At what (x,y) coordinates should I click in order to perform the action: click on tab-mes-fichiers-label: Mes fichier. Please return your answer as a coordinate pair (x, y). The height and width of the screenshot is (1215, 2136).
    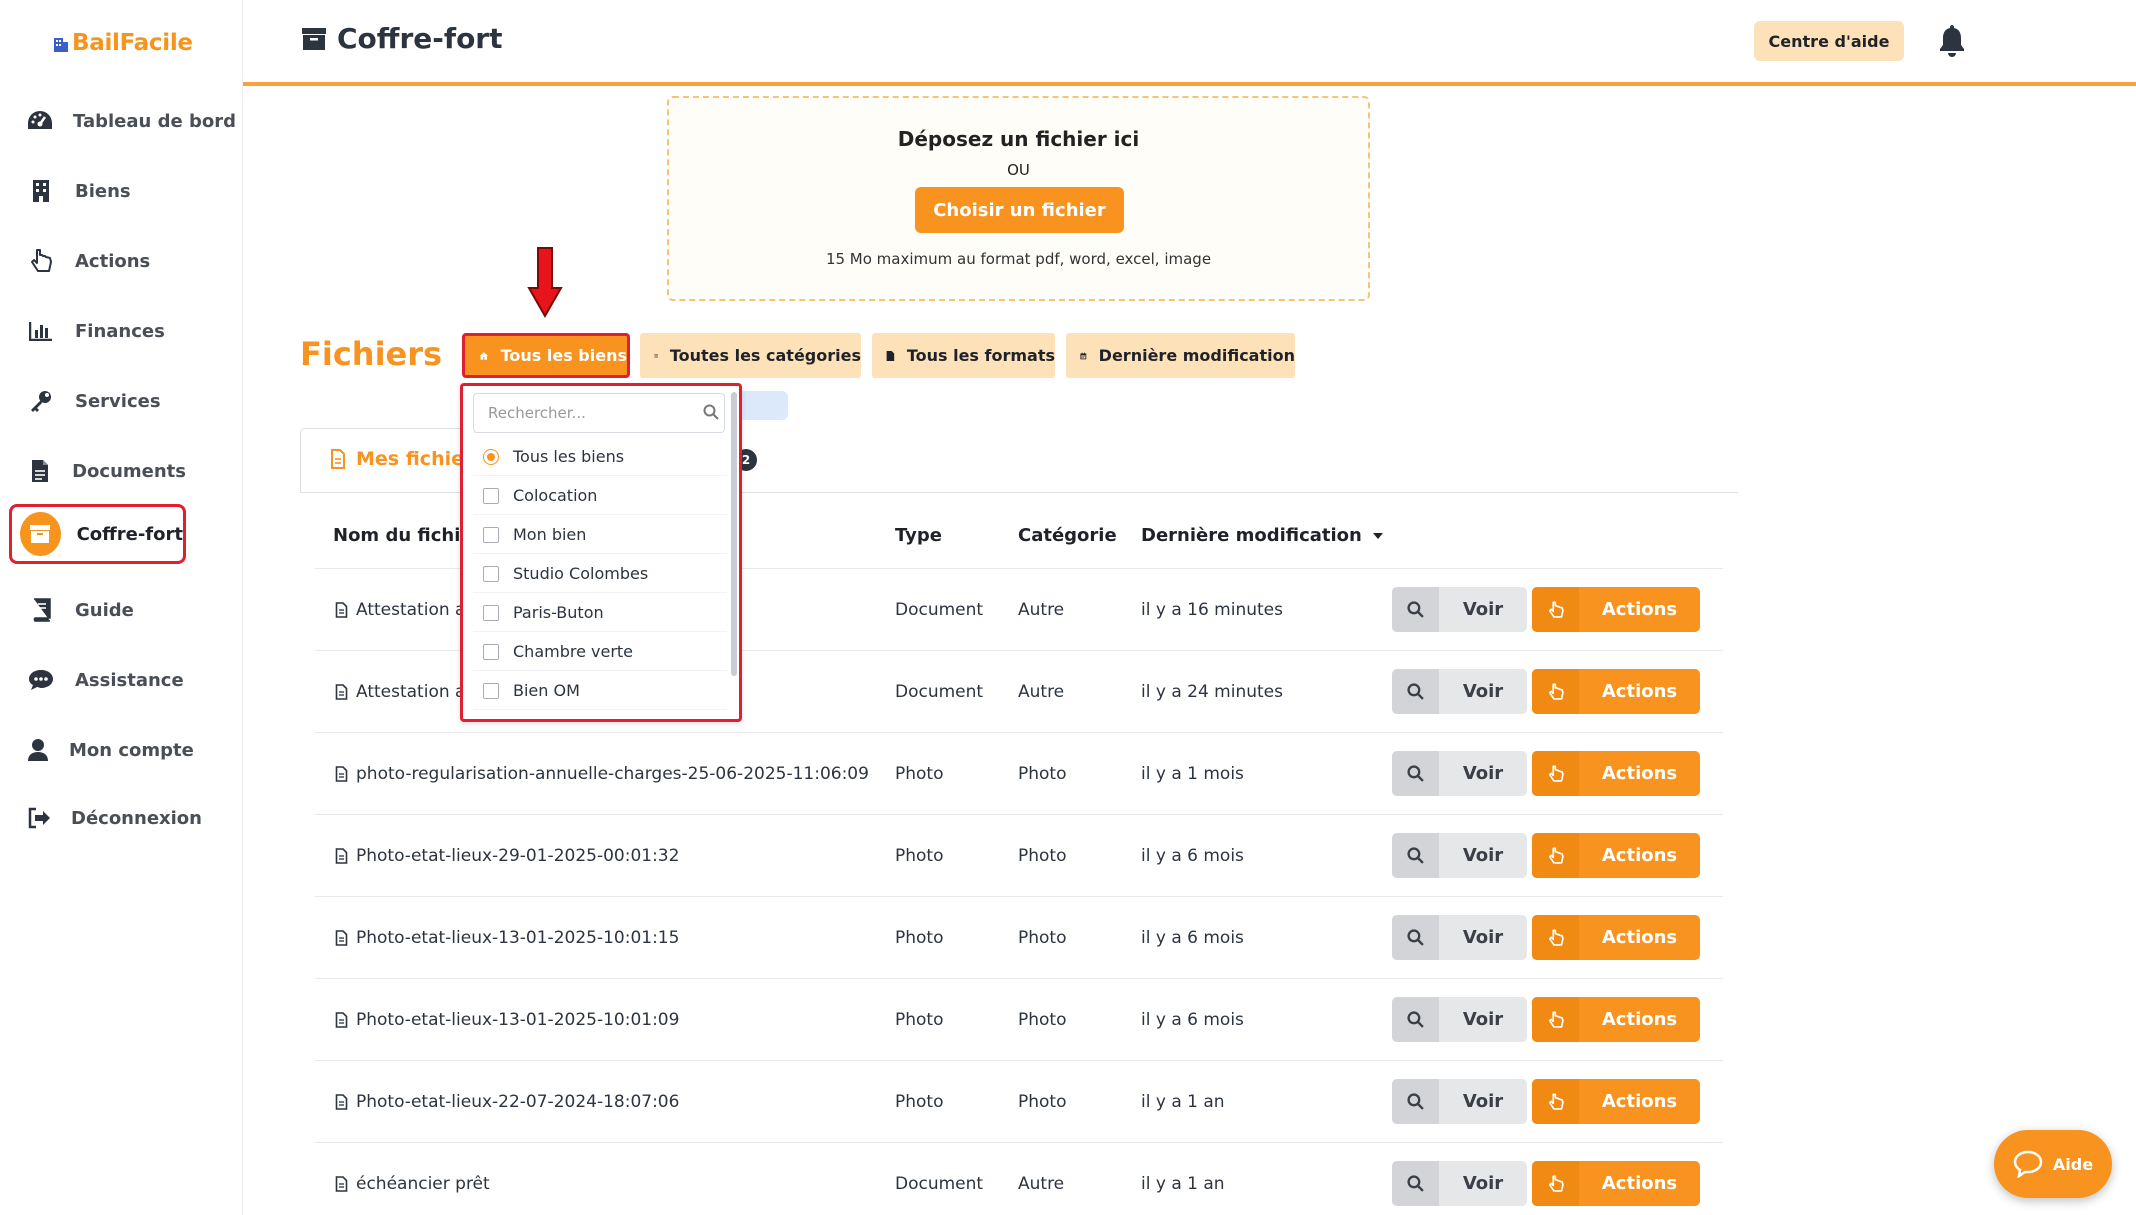
    Looking at the image, I should click on (401, 459).